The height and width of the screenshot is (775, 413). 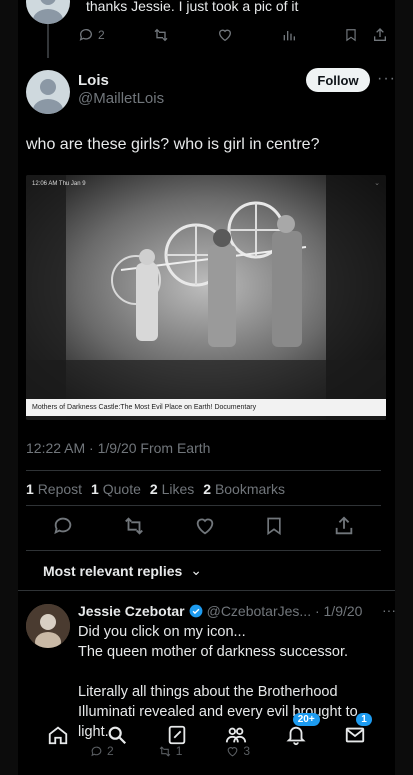 I want to click on reply-sort-dropdown: Most relevant replies ⌄, so click(x=122, y=570).